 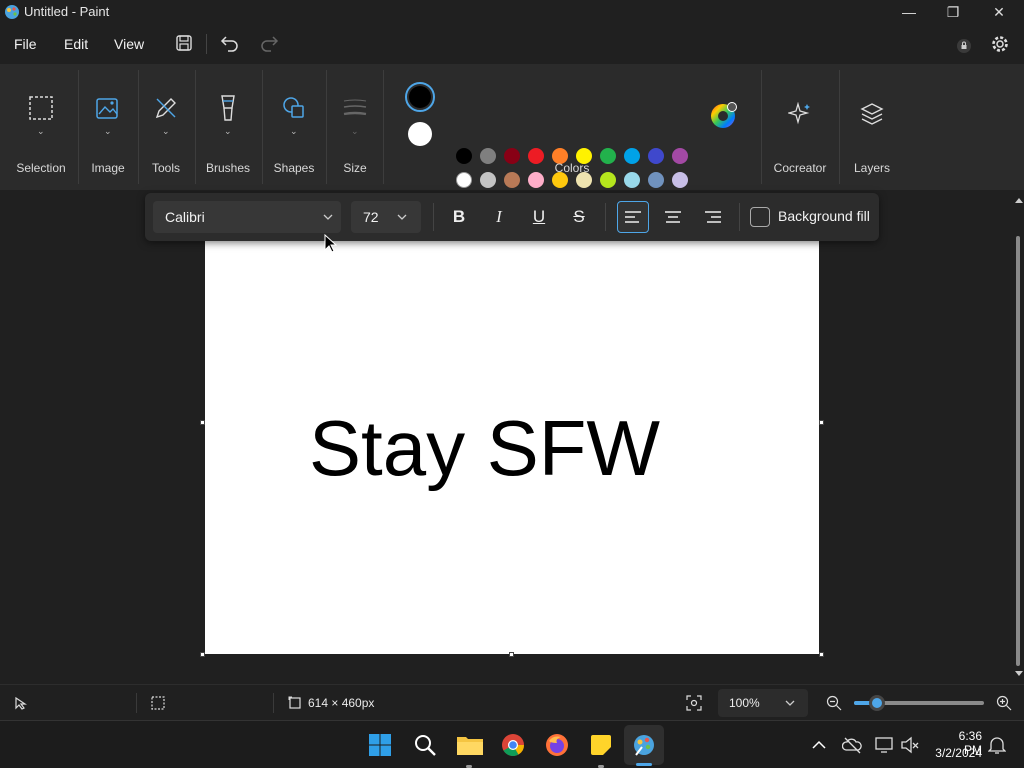 I want to click on ribbon-divider, so click(x=383, y=127).